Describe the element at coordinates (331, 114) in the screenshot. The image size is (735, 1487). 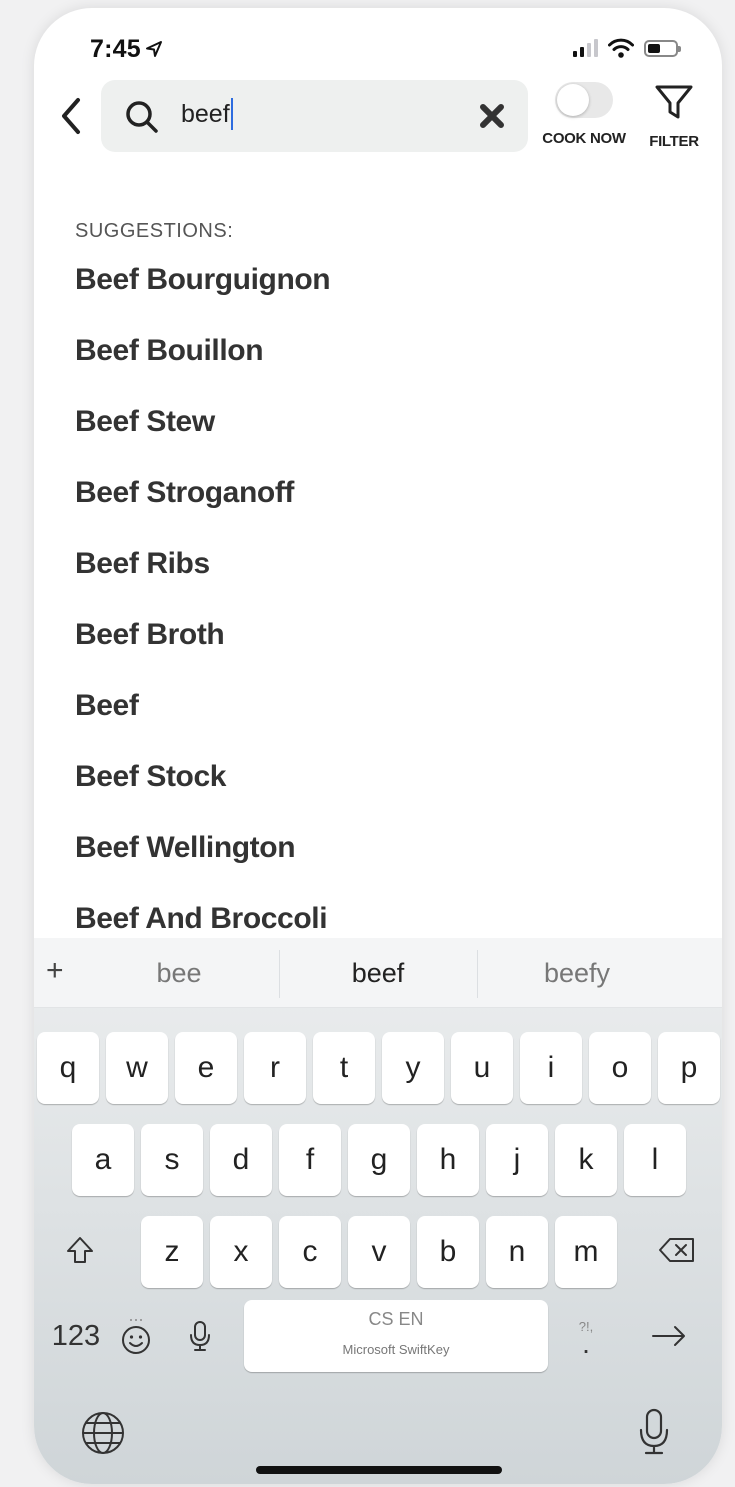
I see `search-input` at that location.